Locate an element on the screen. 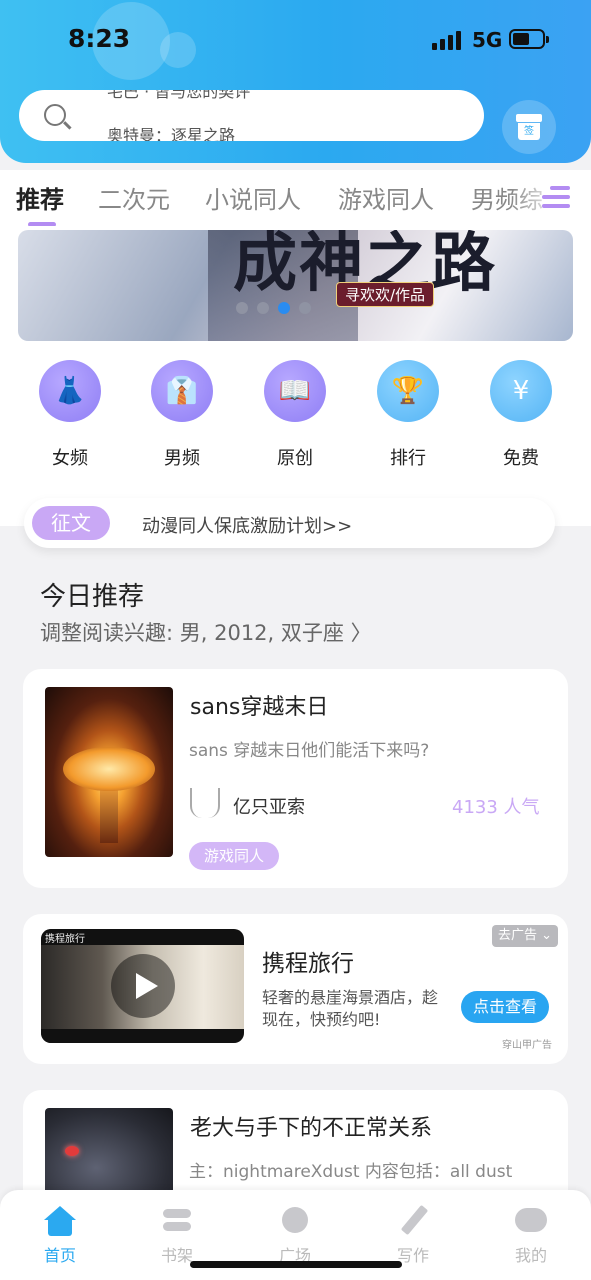  shirt-icon: 👔 is located at coordinates (182, 391).